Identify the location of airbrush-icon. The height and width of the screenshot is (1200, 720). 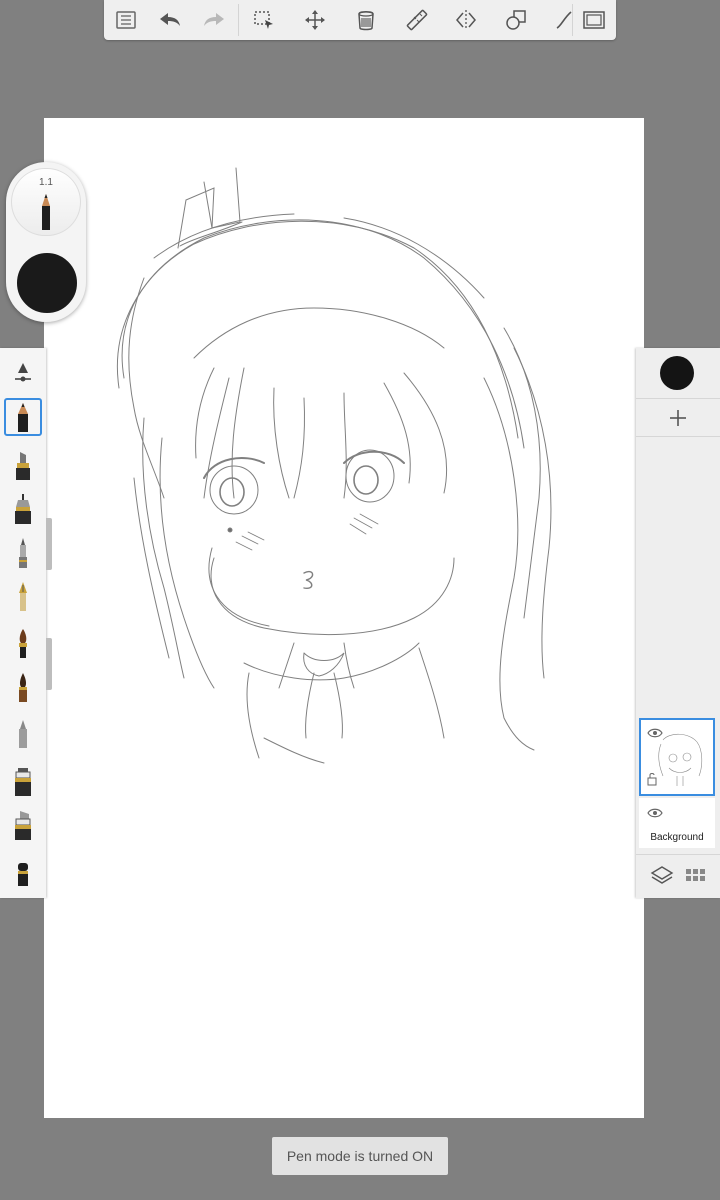
(23, 733).